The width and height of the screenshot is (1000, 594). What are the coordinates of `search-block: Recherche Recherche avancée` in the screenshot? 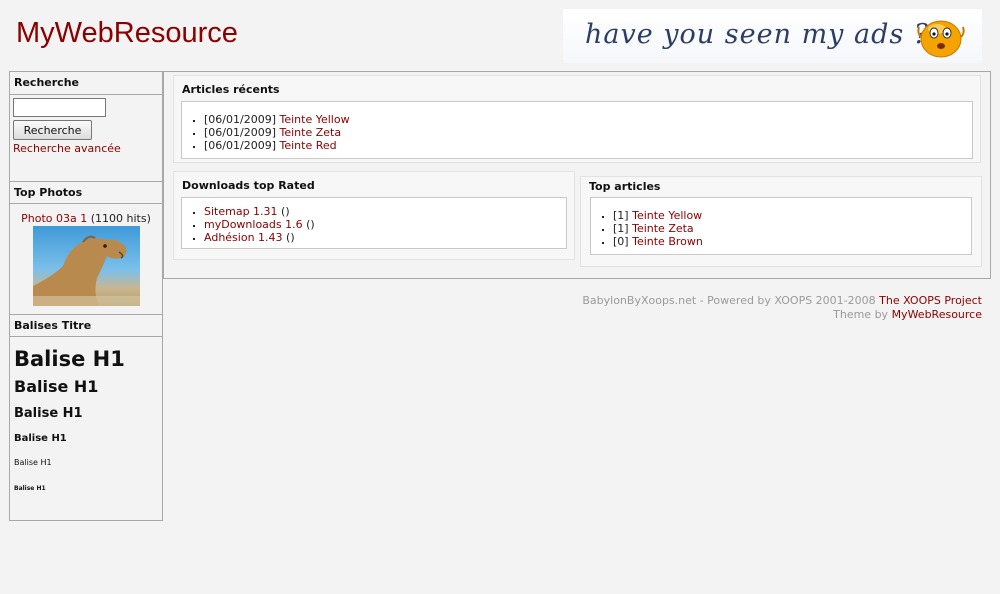 It's located at (86, 138).